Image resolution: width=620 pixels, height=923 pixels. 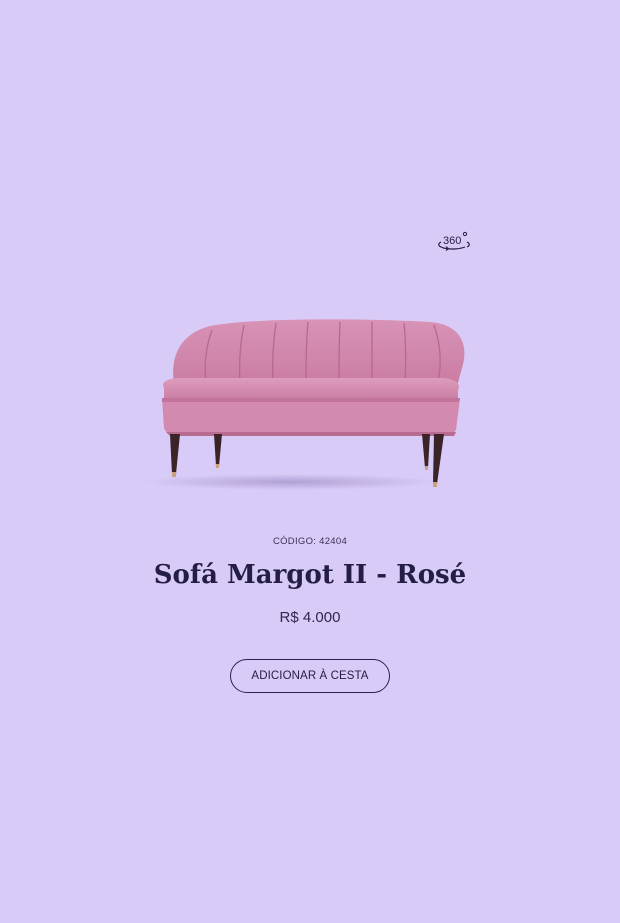 I want to click on view-360-icon: 360, so click(x=454, y=241).